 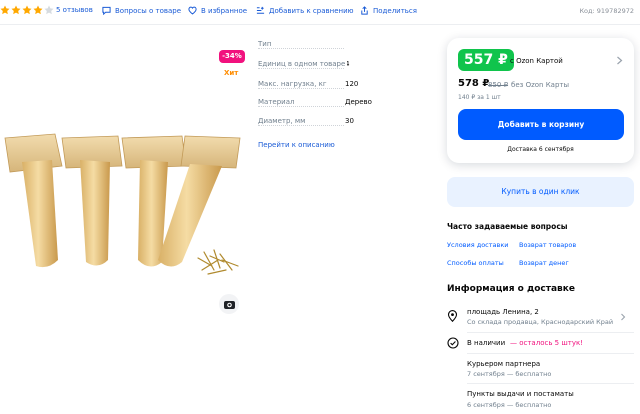 I want to click on product-sku: Код: 919782972, so click(x=606, y=11).